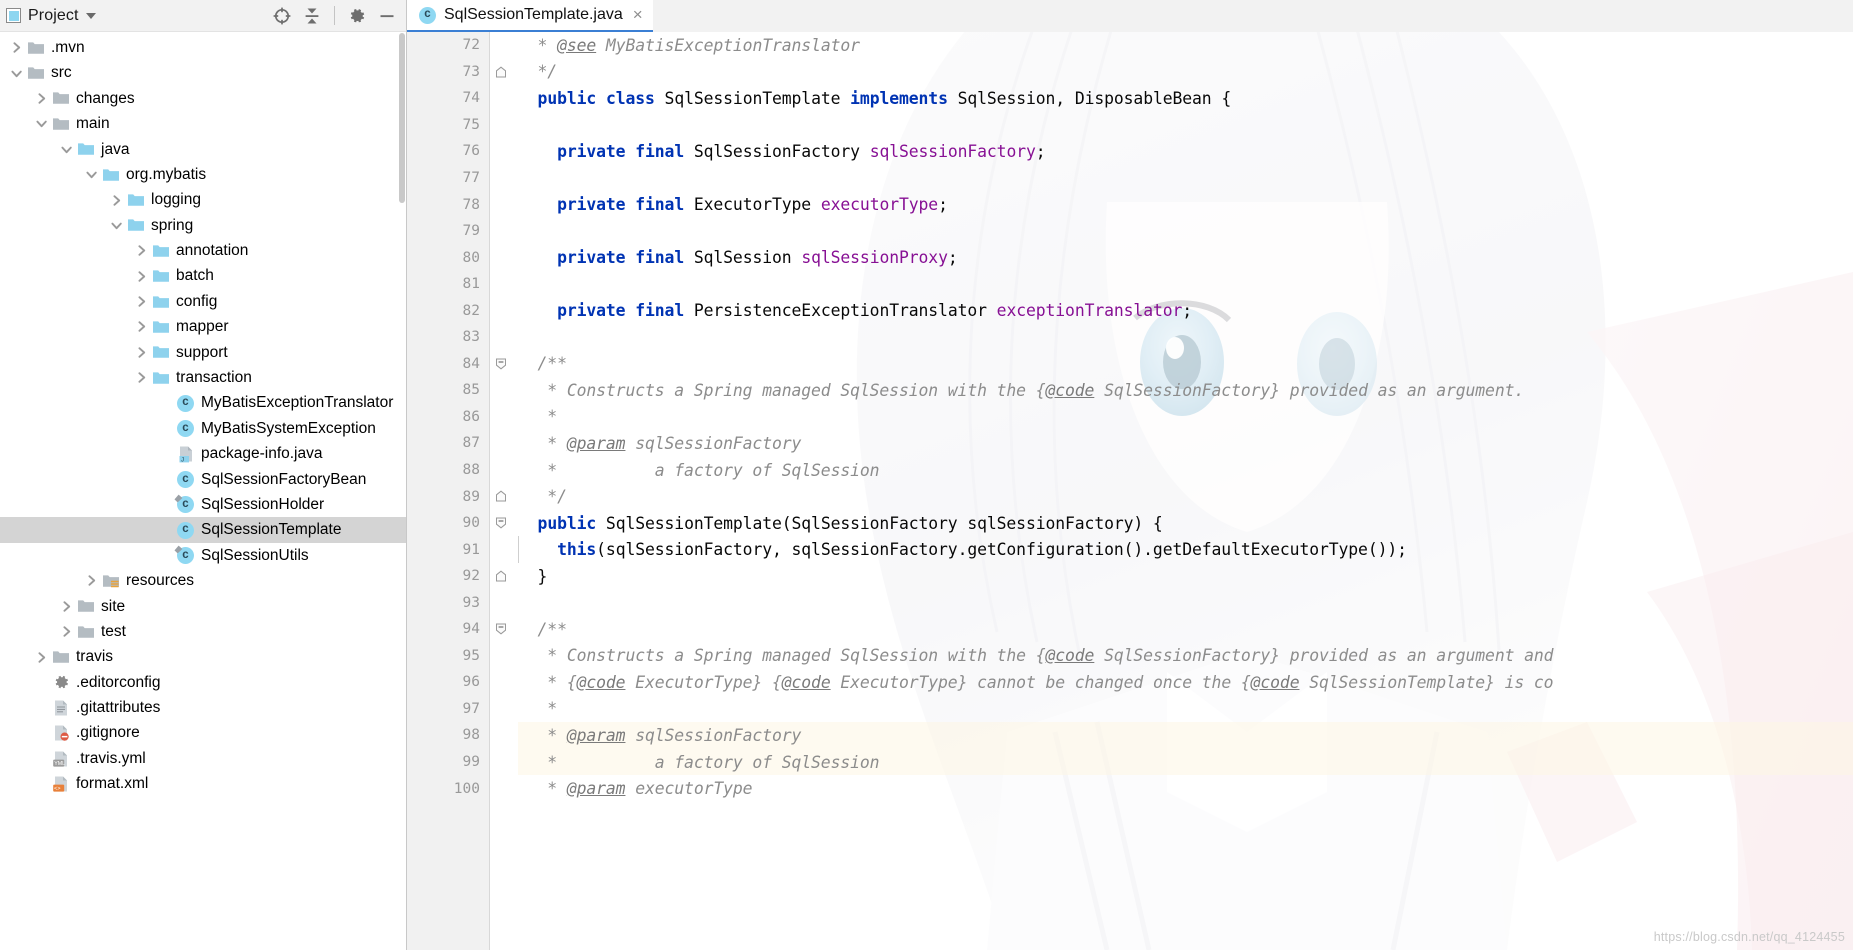 Image resolution: width=1853 pixels, height=950 pixels. I want to click on line-number: 91, so click(448, 549).